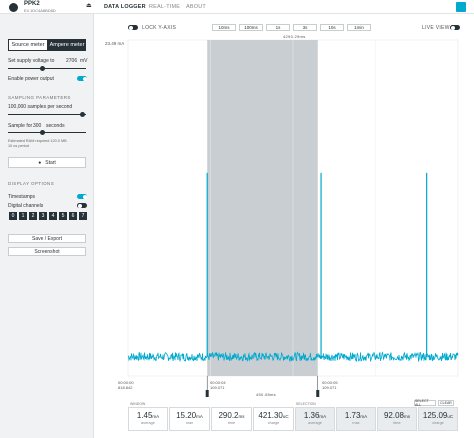  I want to click on window-max: 15.20mA max, so click(189, 419).